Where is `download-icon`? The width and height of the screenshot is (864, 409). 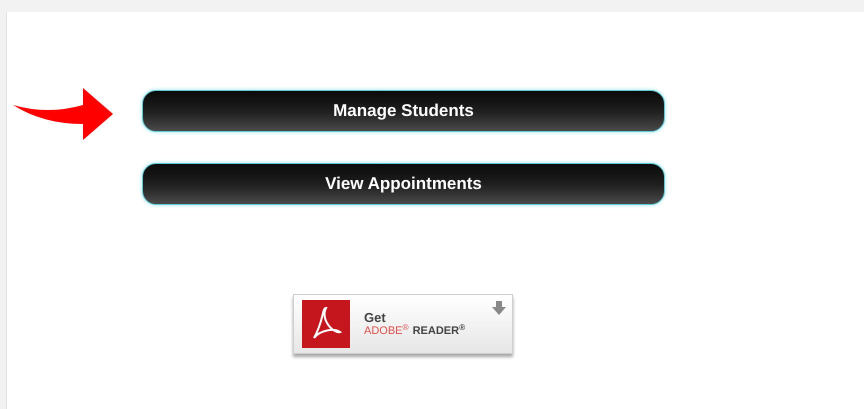
download-icon is located at coordinates (499, 308).